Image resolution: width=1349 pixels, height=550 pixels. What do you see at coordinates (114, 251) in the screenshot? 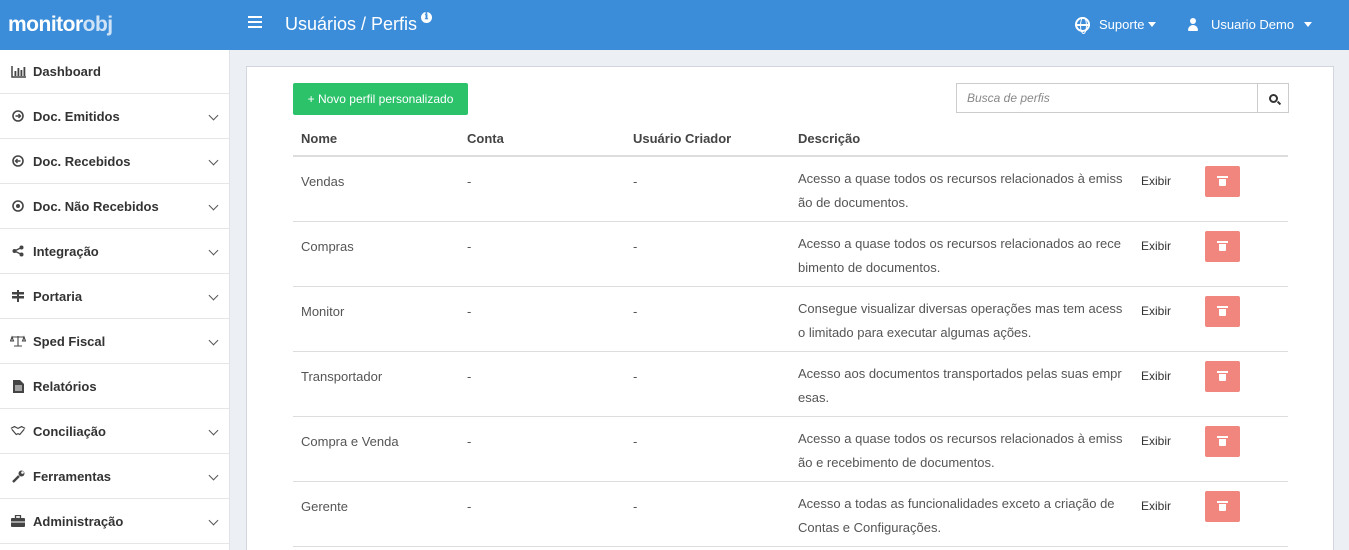
I see `sidebar-item-integracao: Integração` at bounding box center [114, 251].